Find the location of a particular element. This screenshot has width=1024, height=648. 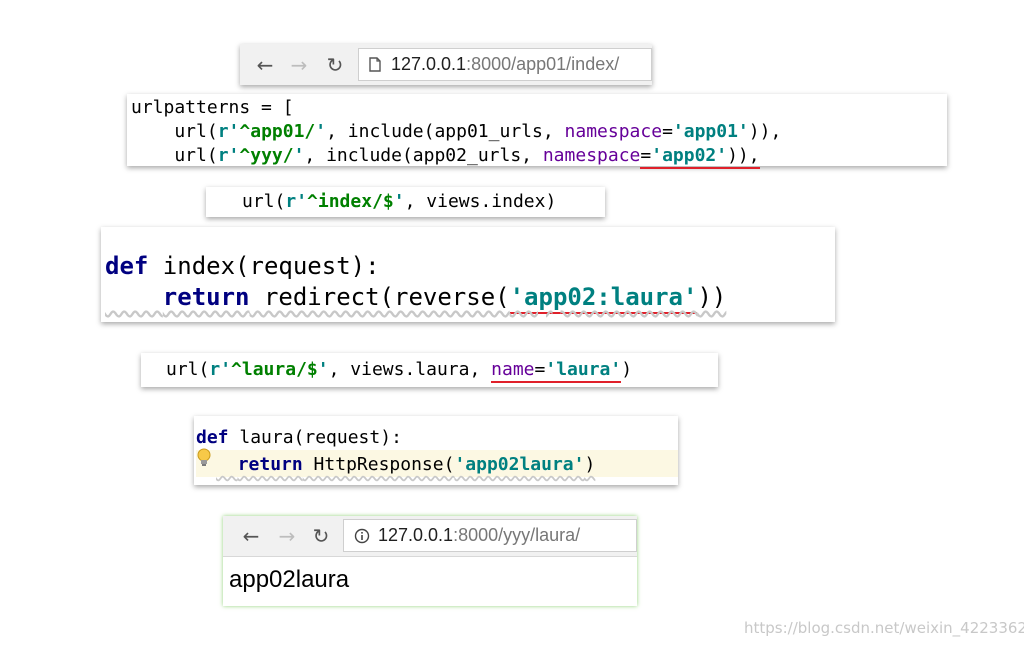

page-response-text: app02laura is located at coordinates (289, 579).